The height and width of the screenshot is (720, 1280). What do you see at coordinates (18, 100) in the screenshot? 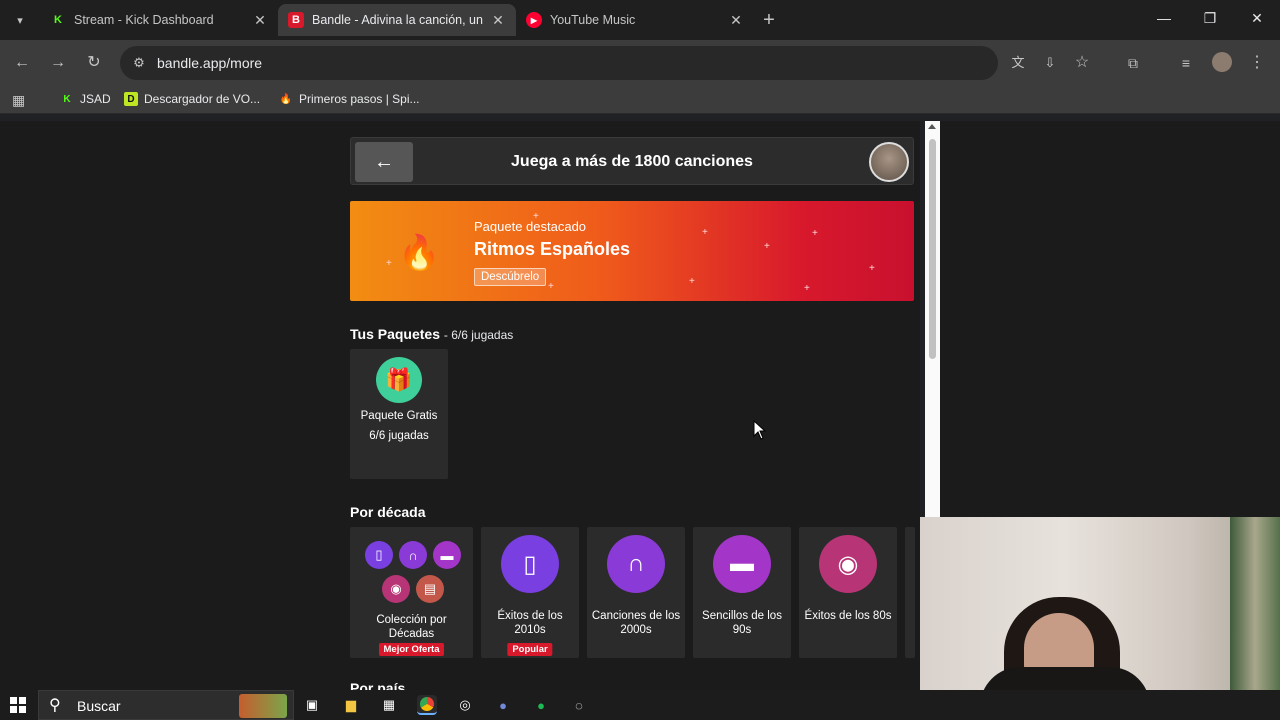
I see `apps-grid-icon: ▦` at bounding box center [18, 100].